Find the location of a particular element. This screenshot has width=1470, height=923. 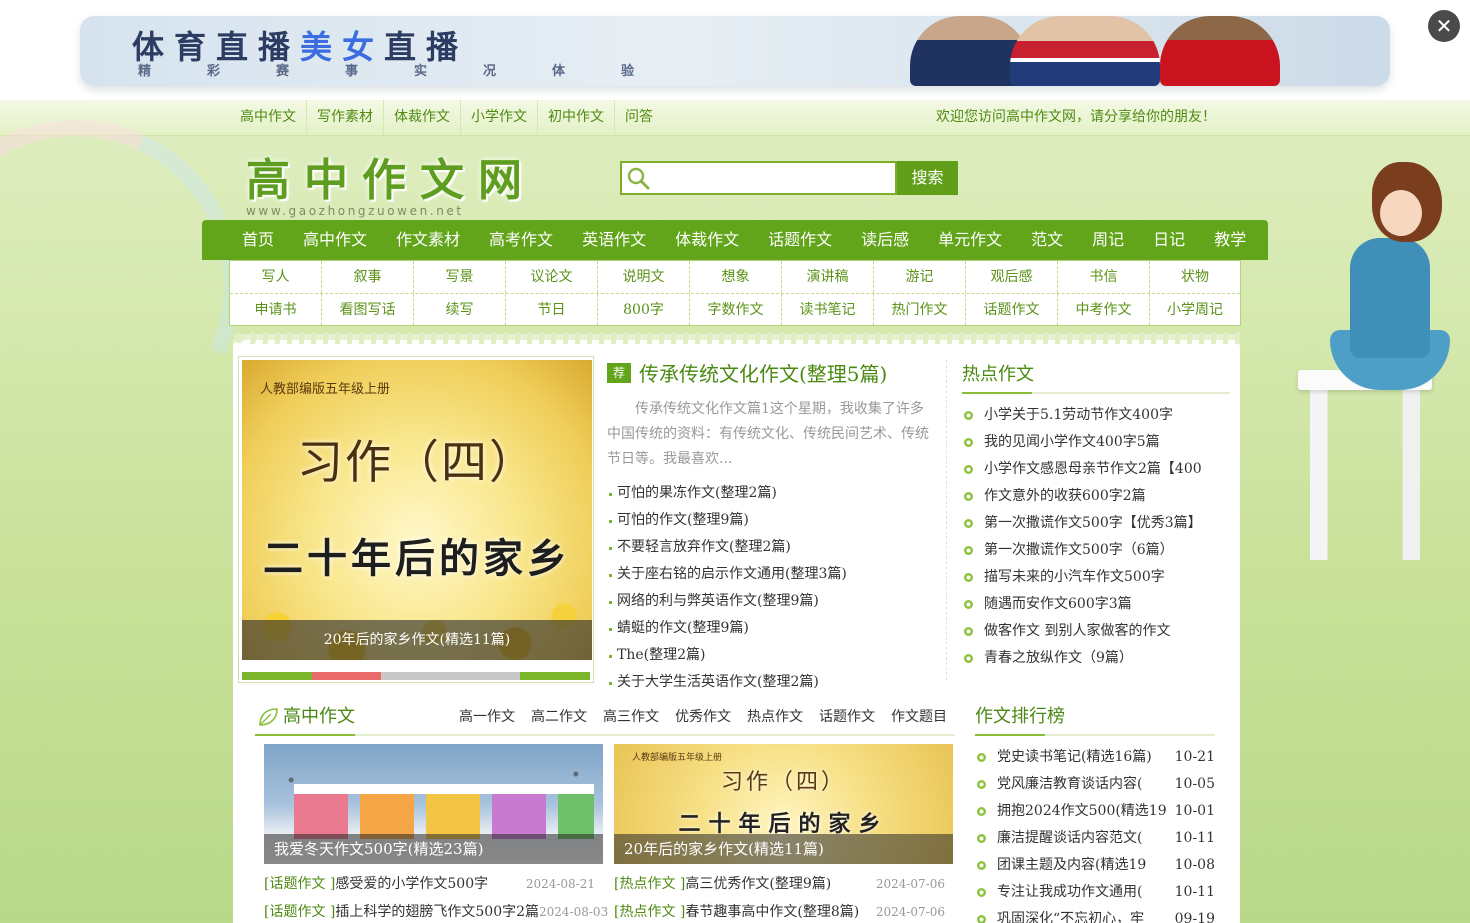

section-tab: 优秀作文 is located at coordinates (703, 717).